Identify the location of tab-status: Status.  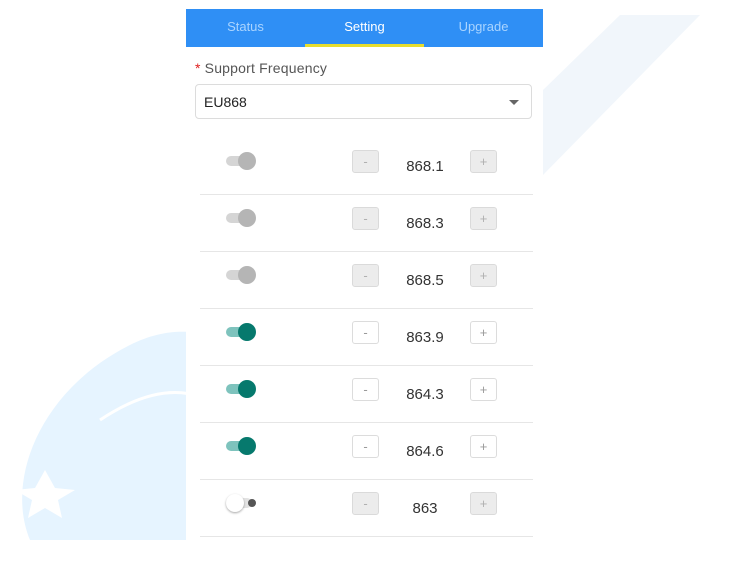
(245, 28).